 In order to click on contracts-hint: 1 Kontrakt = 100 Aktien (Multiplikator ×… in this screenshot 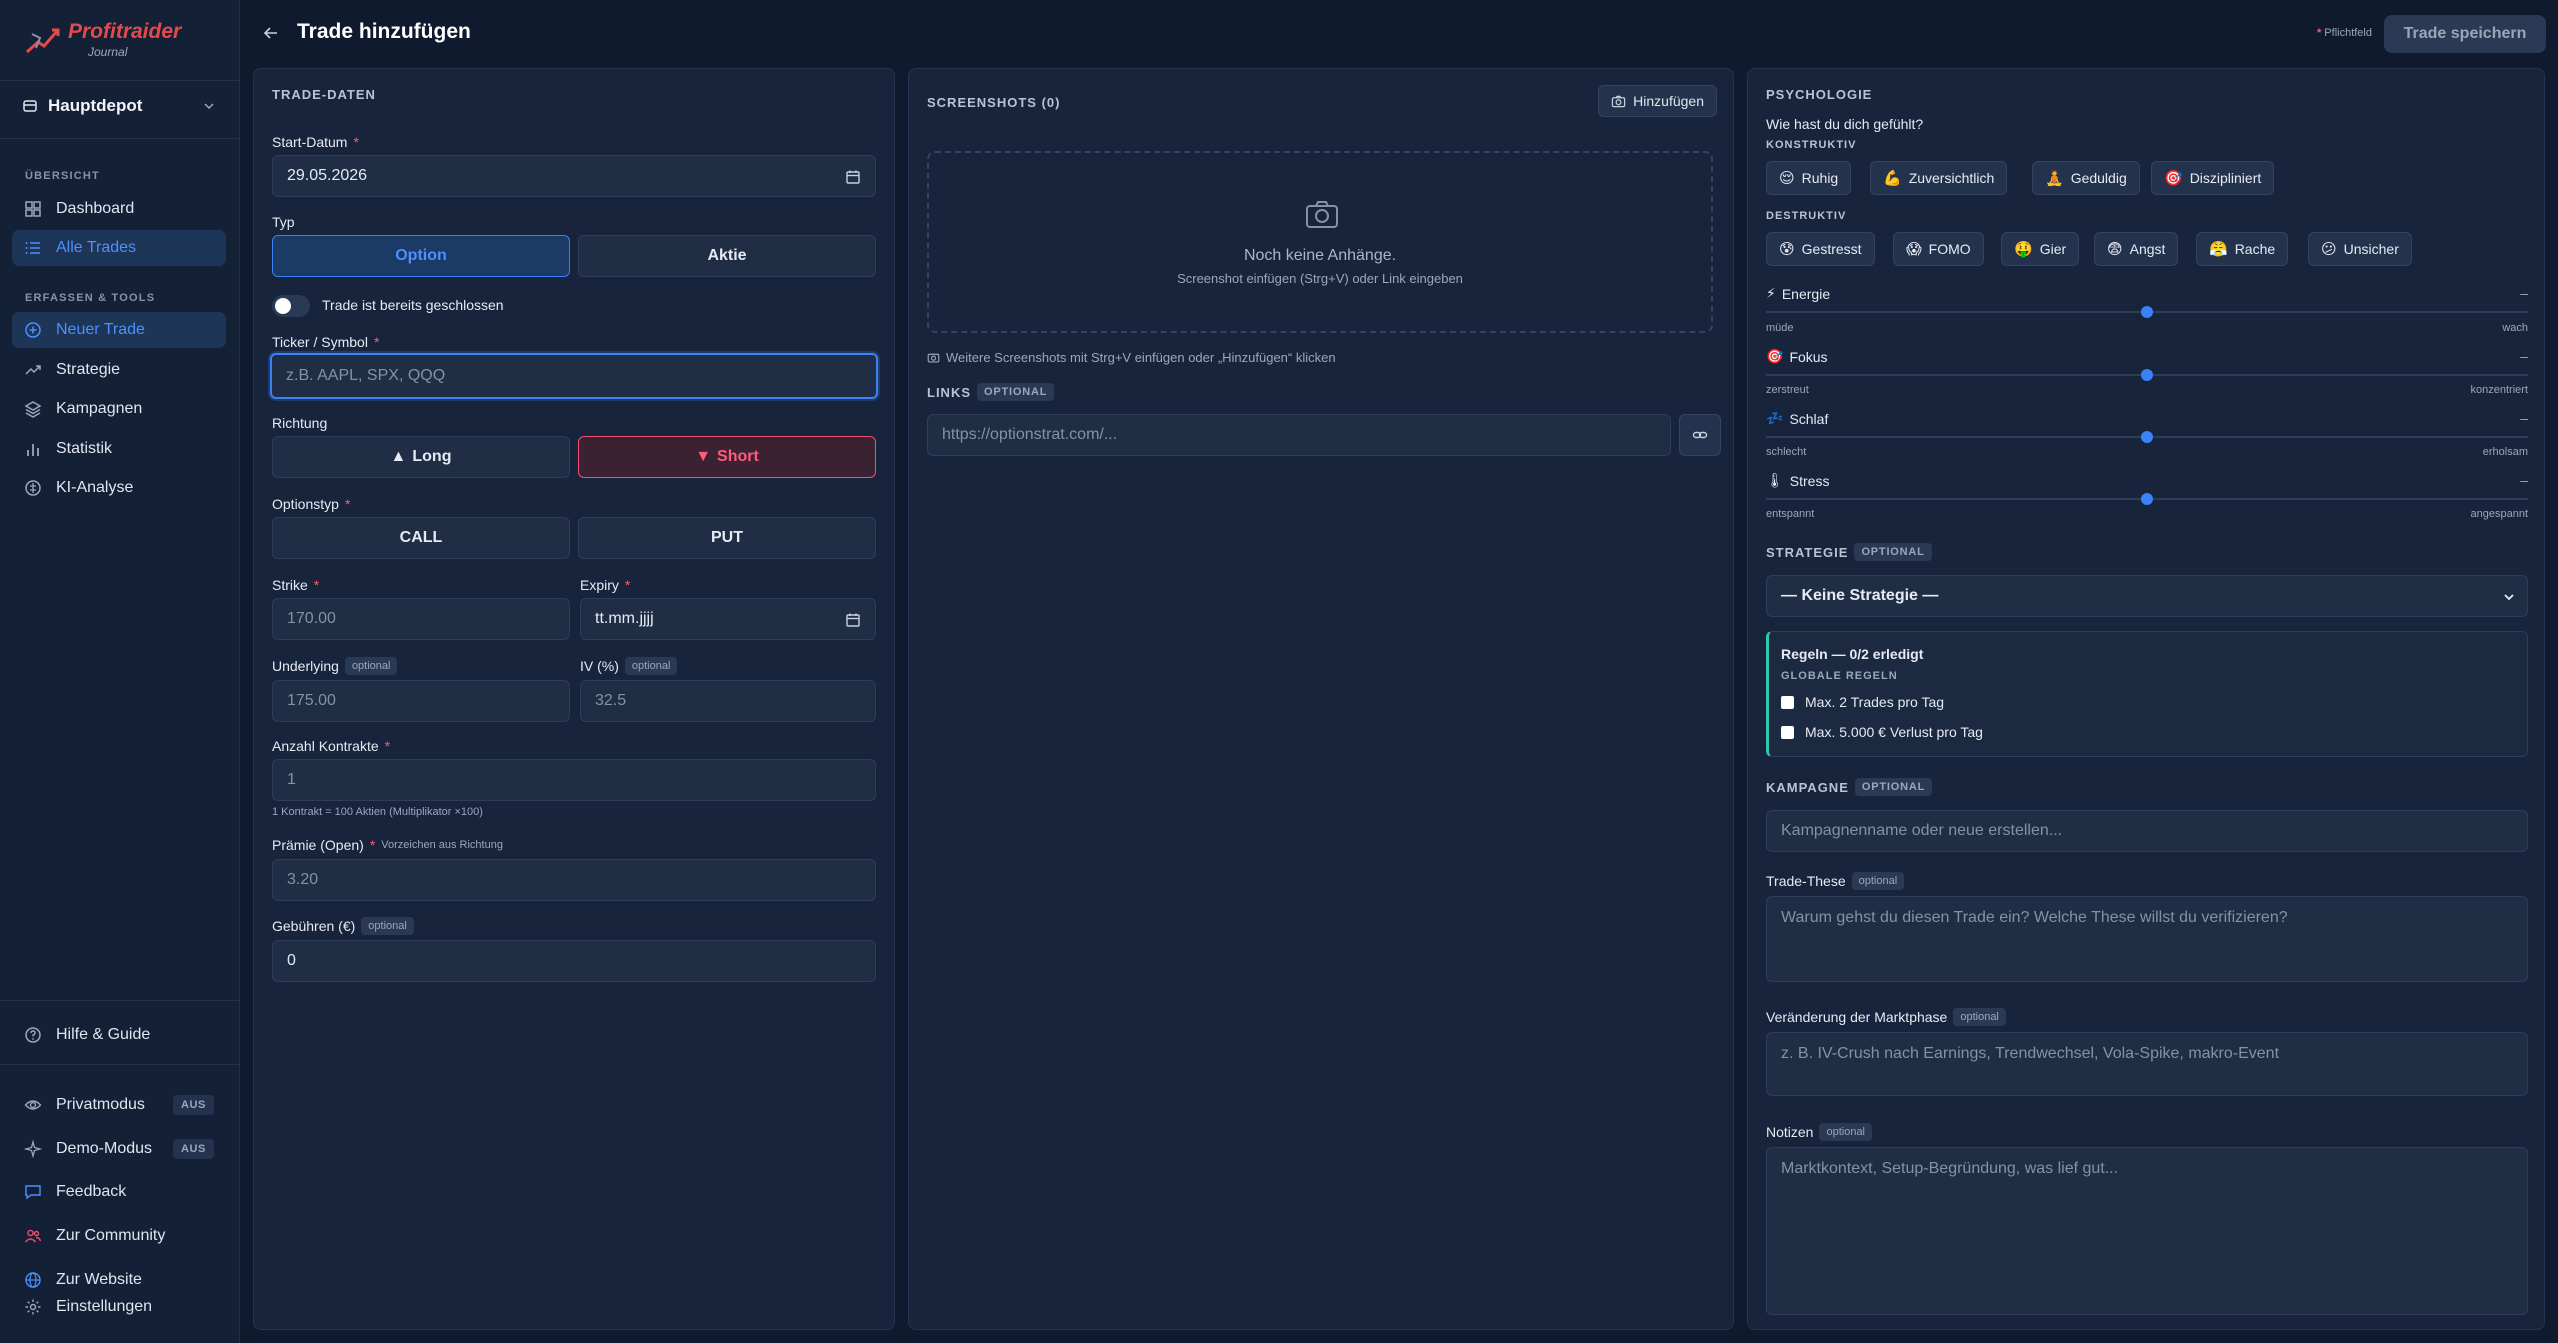, I will do `click(377, 812)`.